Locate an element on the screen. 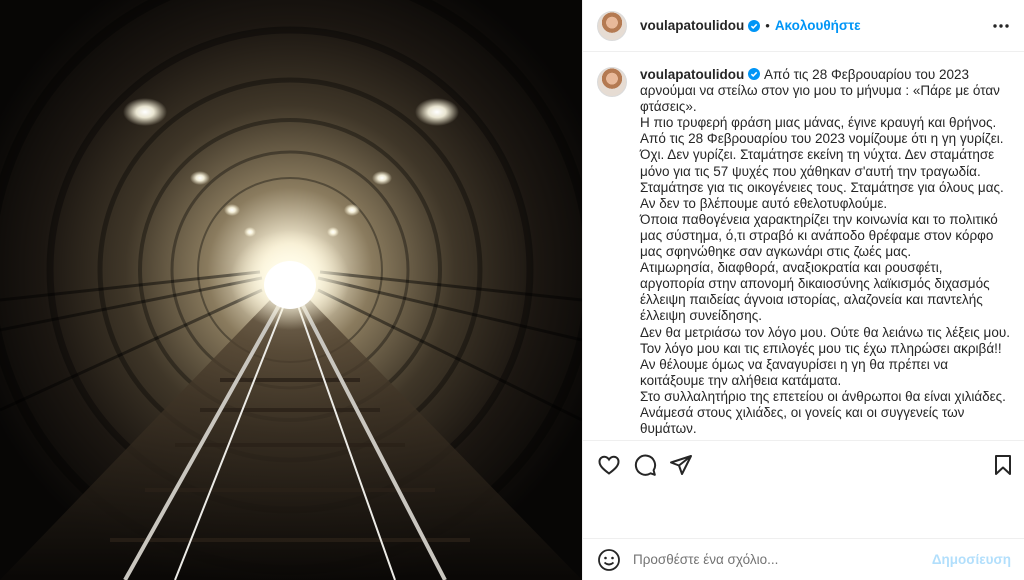 Image resolution: width=1024 pixels, height=580 pixels. post-header: voulapatoulidou • Ακολουθήστε is located at coordinates (803, 26).